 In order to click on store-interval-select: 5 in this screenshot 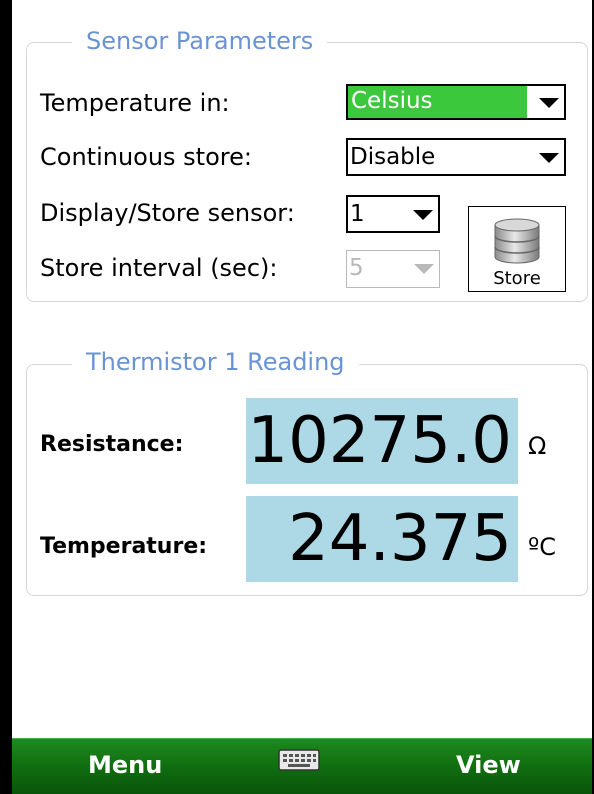, I will do `click(393, 269)`.